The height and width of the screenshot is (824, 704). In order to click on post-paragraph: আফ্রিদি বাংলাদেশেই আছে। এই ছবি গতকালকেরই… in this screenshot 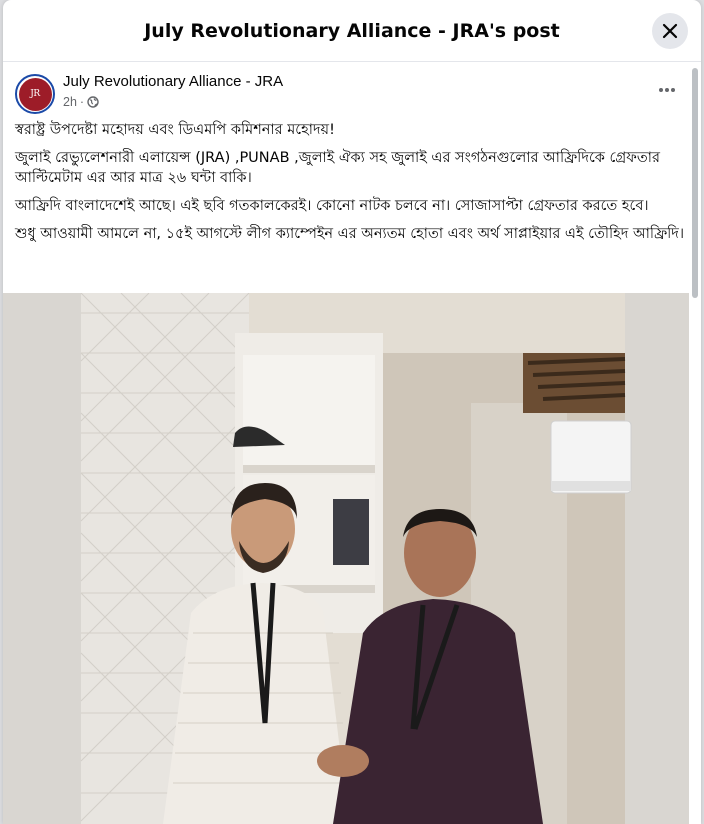, I will do `click(332, 206)`.